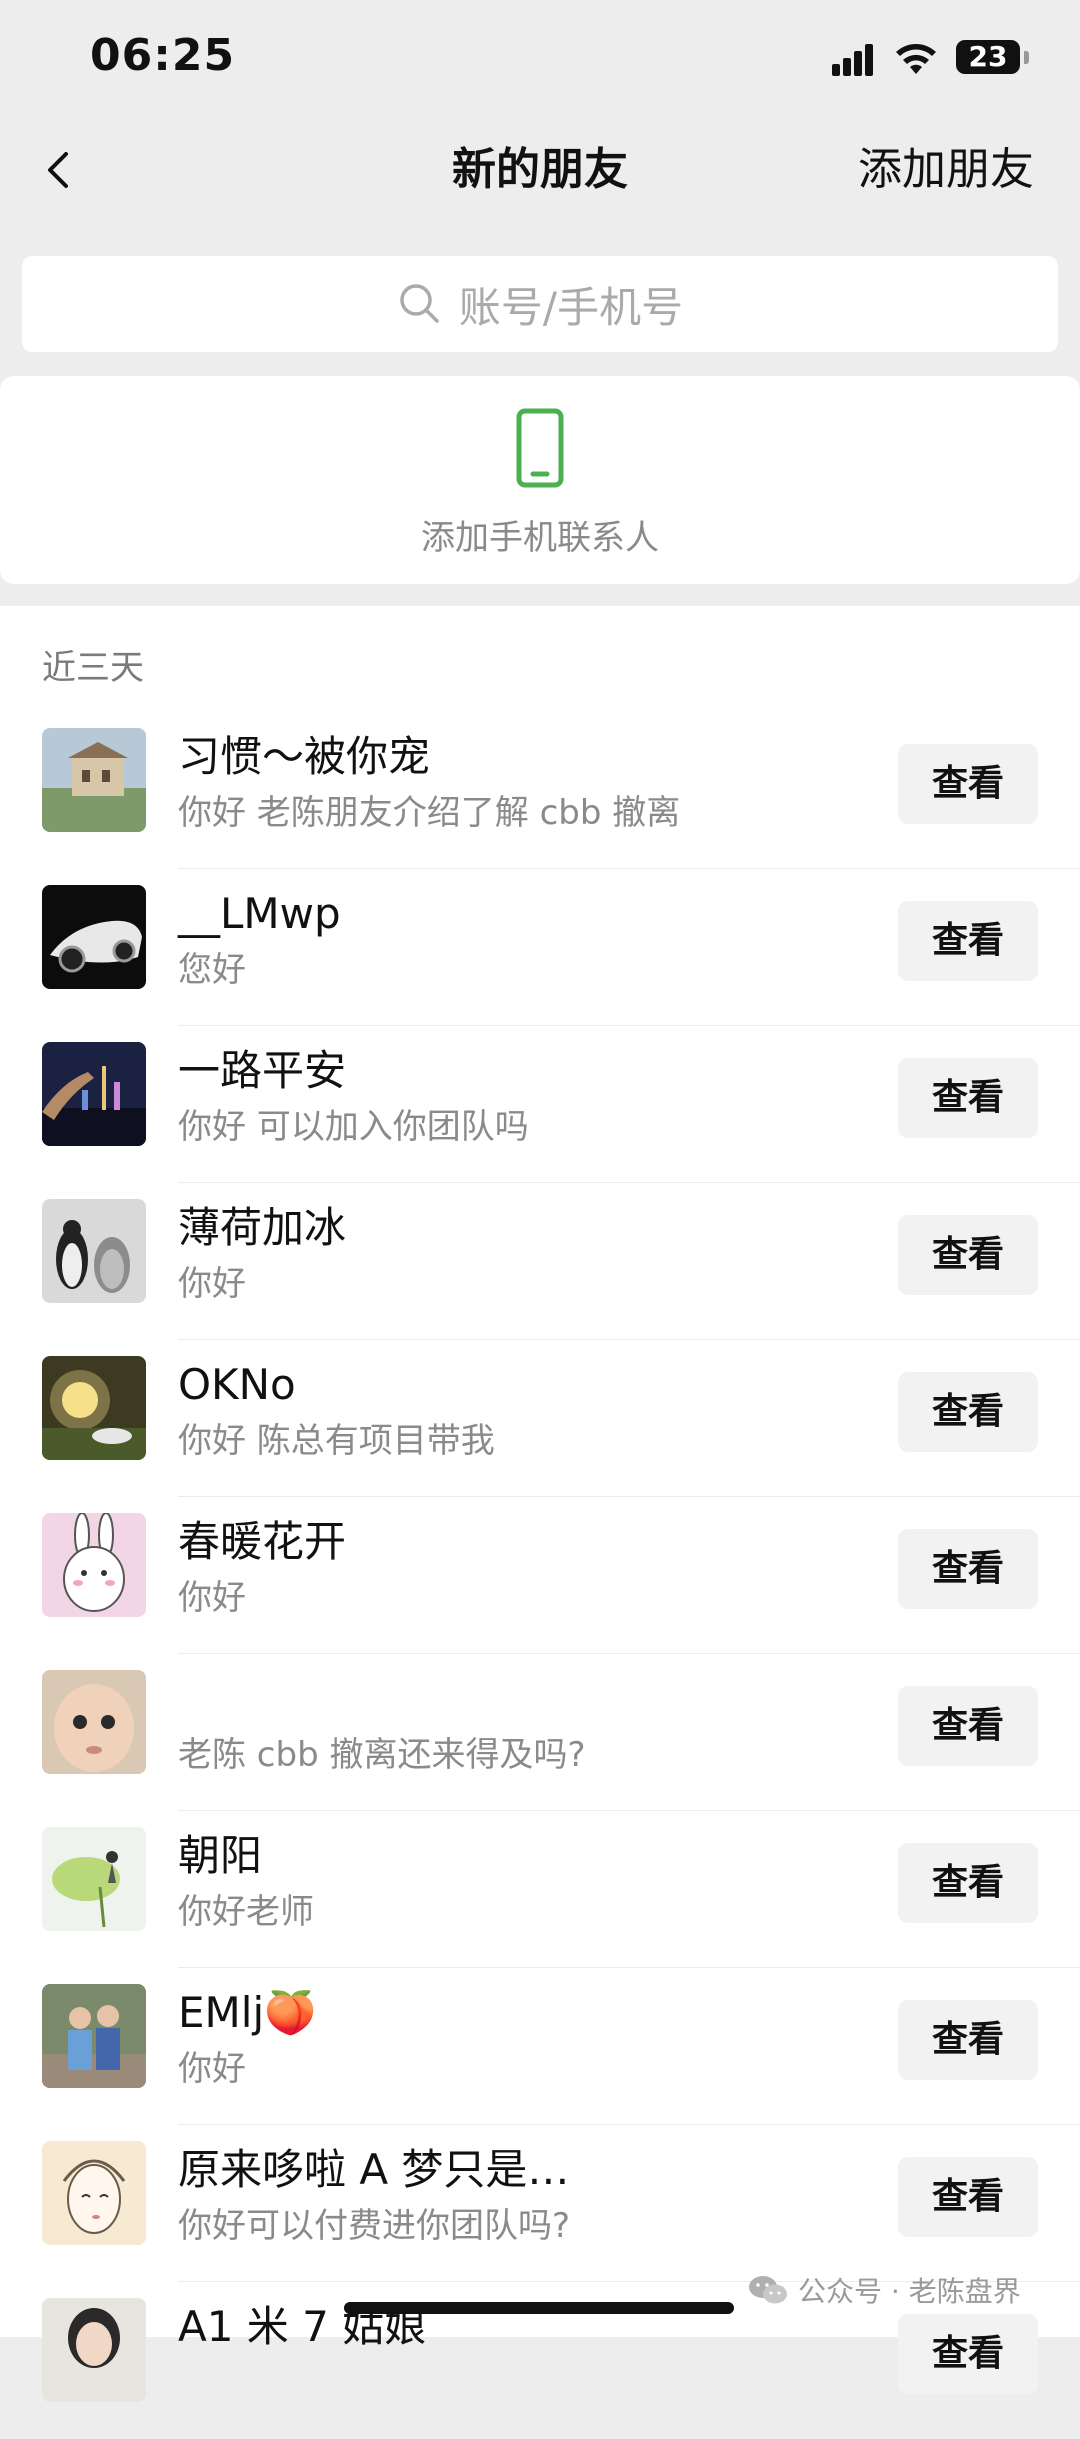  What do you see at coordinates (262, 1070) in the screenshot?
I see `request-name: 一路平安` at bounding box center [262, 1070].